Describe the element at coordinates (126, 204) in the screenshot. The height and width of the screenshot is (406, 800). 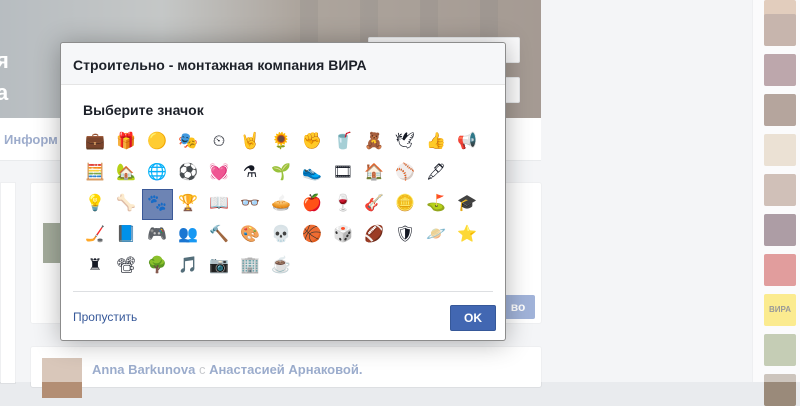
I see `bone-icon: 🦴` at that location.